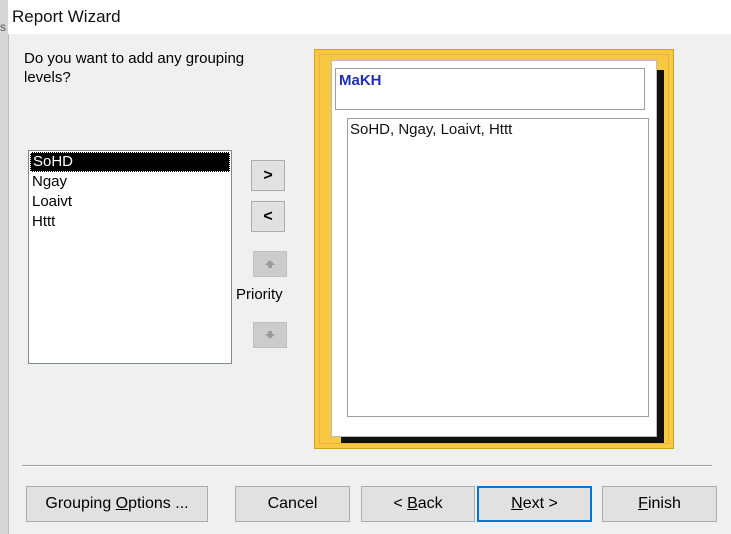 Image resolution: width=731 pixels, height=534 pixels. What do you see at coordinates (430, 503) in the screenshot?
I see `button-label: ack` at bounding box center [430, 503].